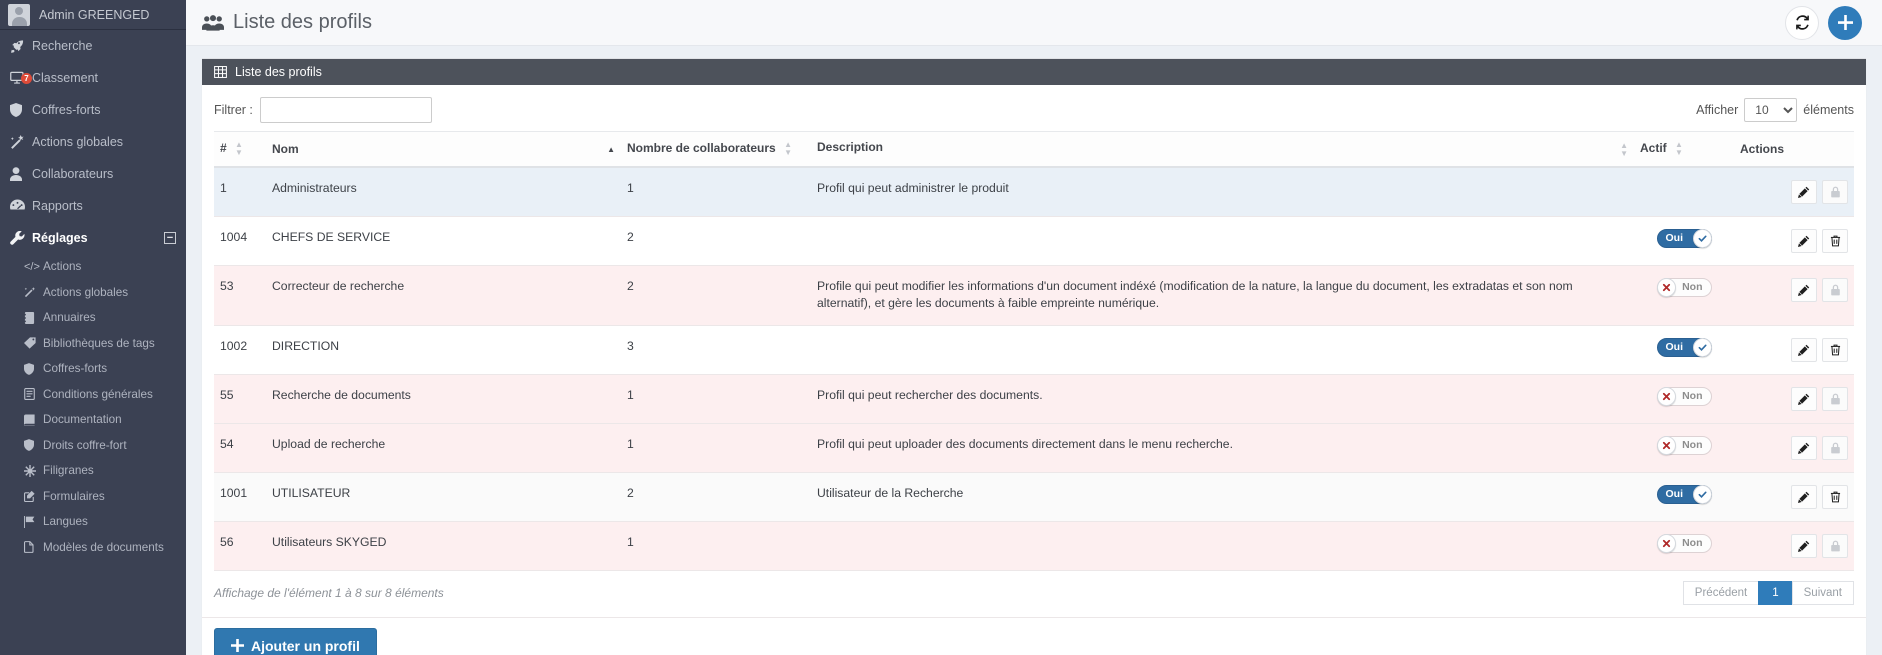  Describe the element at coordinates (1222, 350) in the screenshot. I see `cell-description` at that location.